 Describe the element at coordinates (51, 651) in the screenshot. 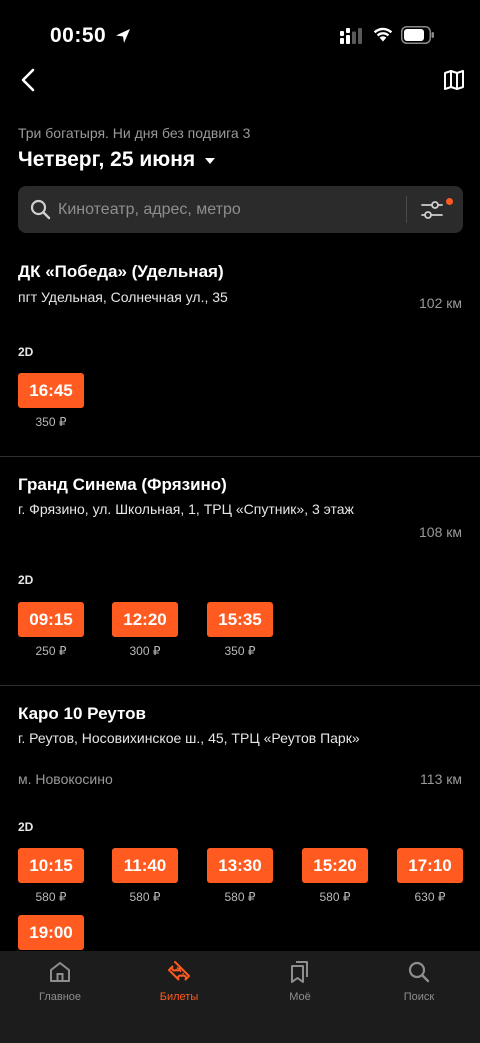

I see `session-price: 250 ₽` at that location.